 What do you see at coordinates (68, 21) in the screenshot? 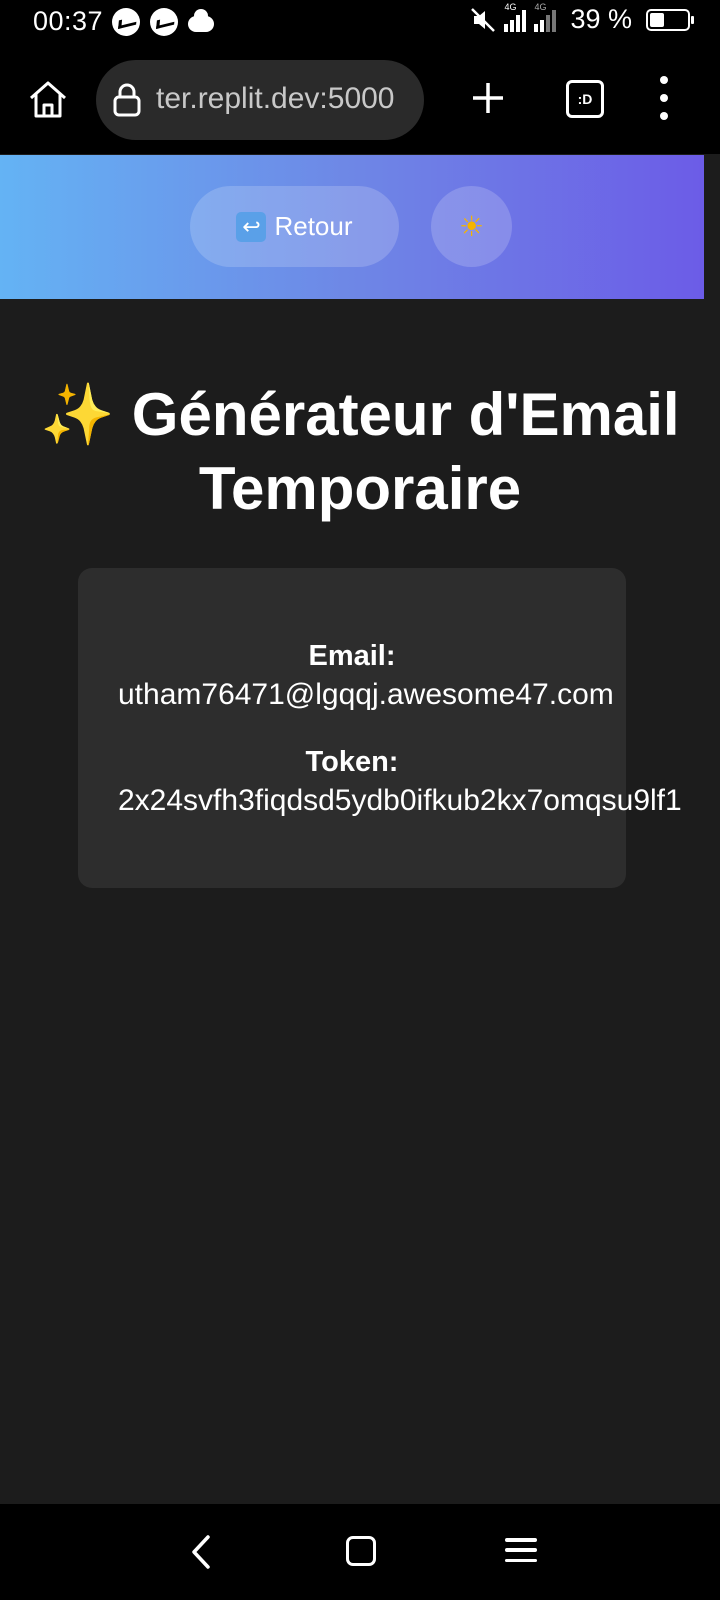
I see `status-time: 00:37` at bounding box center [68, 21].